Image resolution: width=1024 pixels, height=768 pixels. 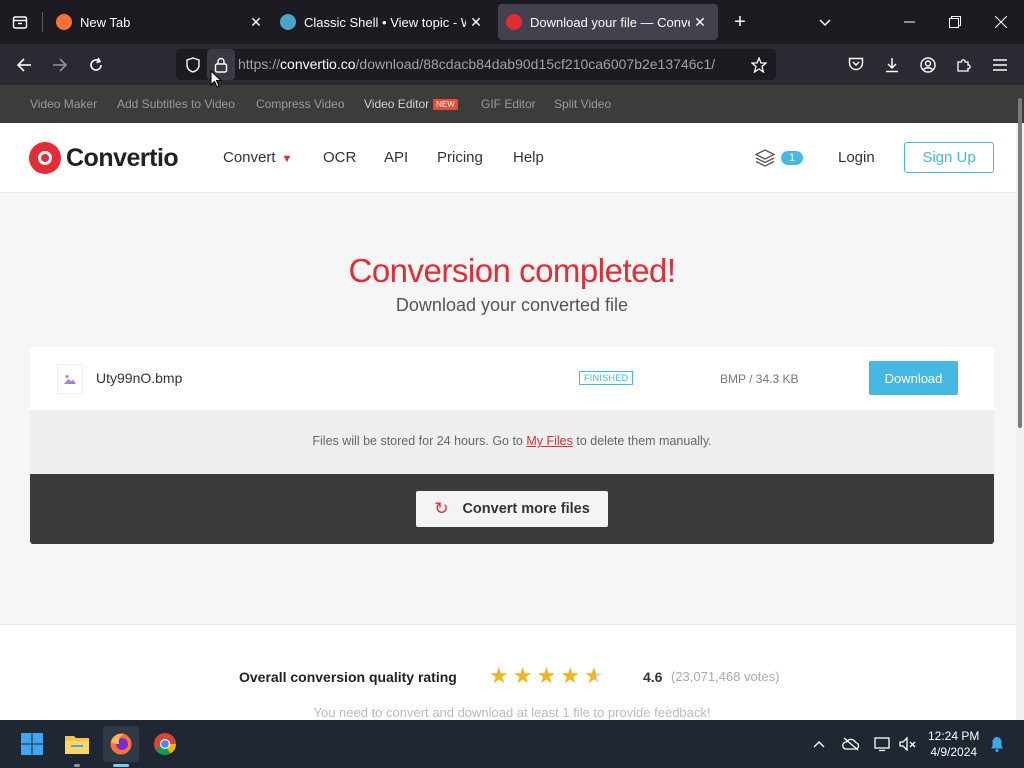 What do you see at coordinates (964, 64) in the screenshot?
I see `extensions-puzzle-icon` at bounding box center [964, 64].